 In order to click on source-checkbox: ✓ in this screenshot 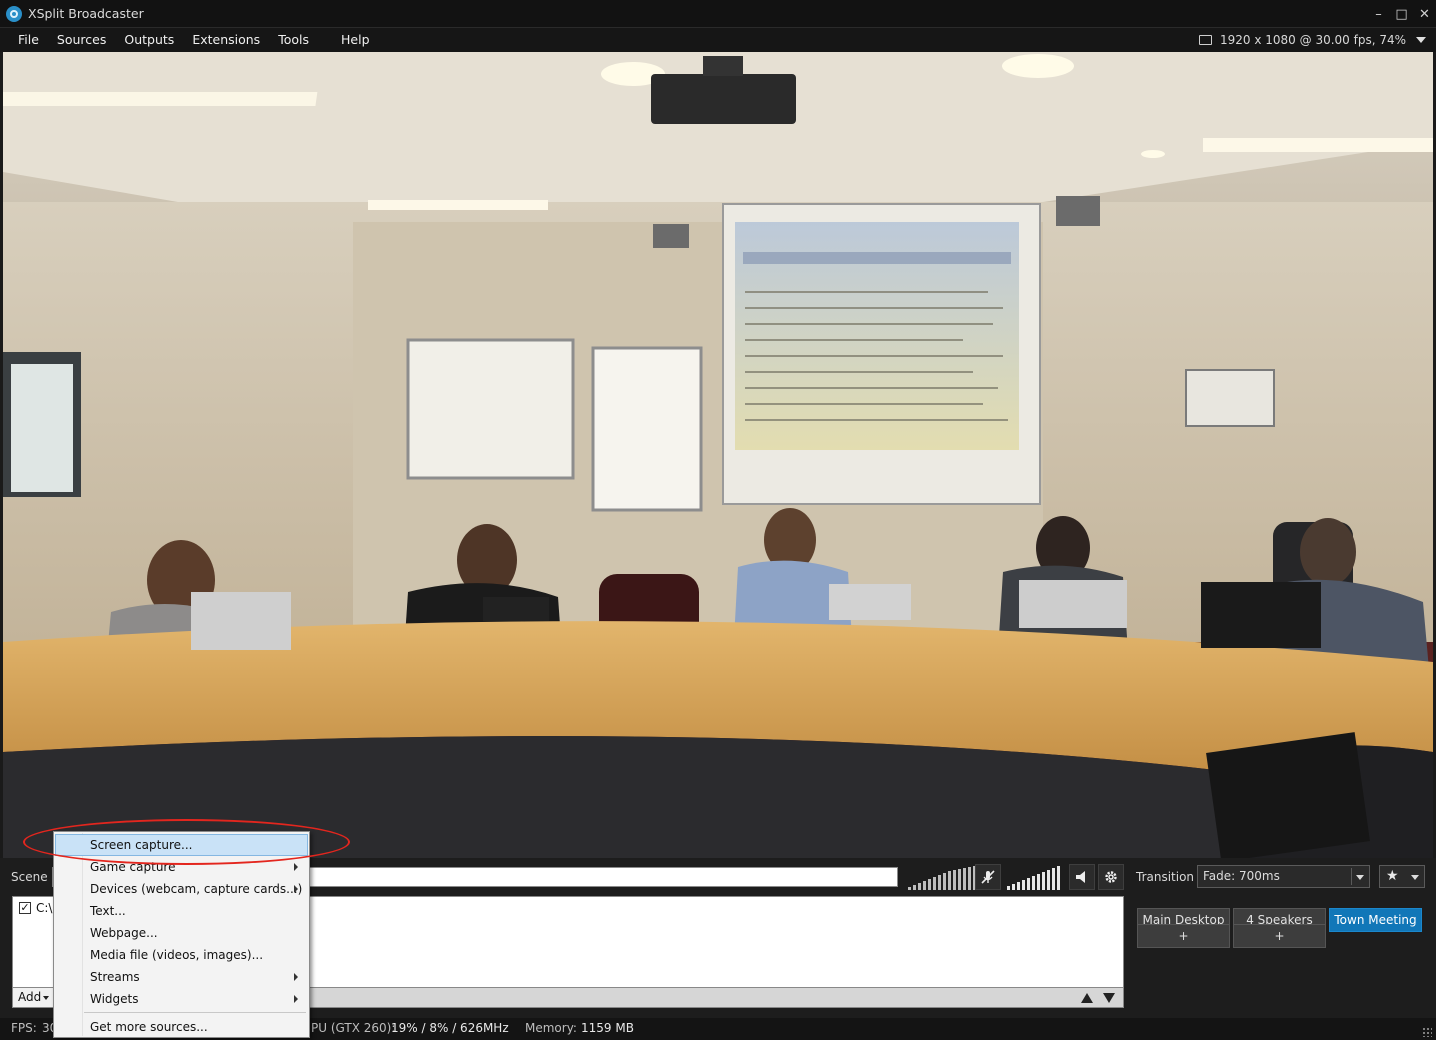, I will do `click(25, 908)`.